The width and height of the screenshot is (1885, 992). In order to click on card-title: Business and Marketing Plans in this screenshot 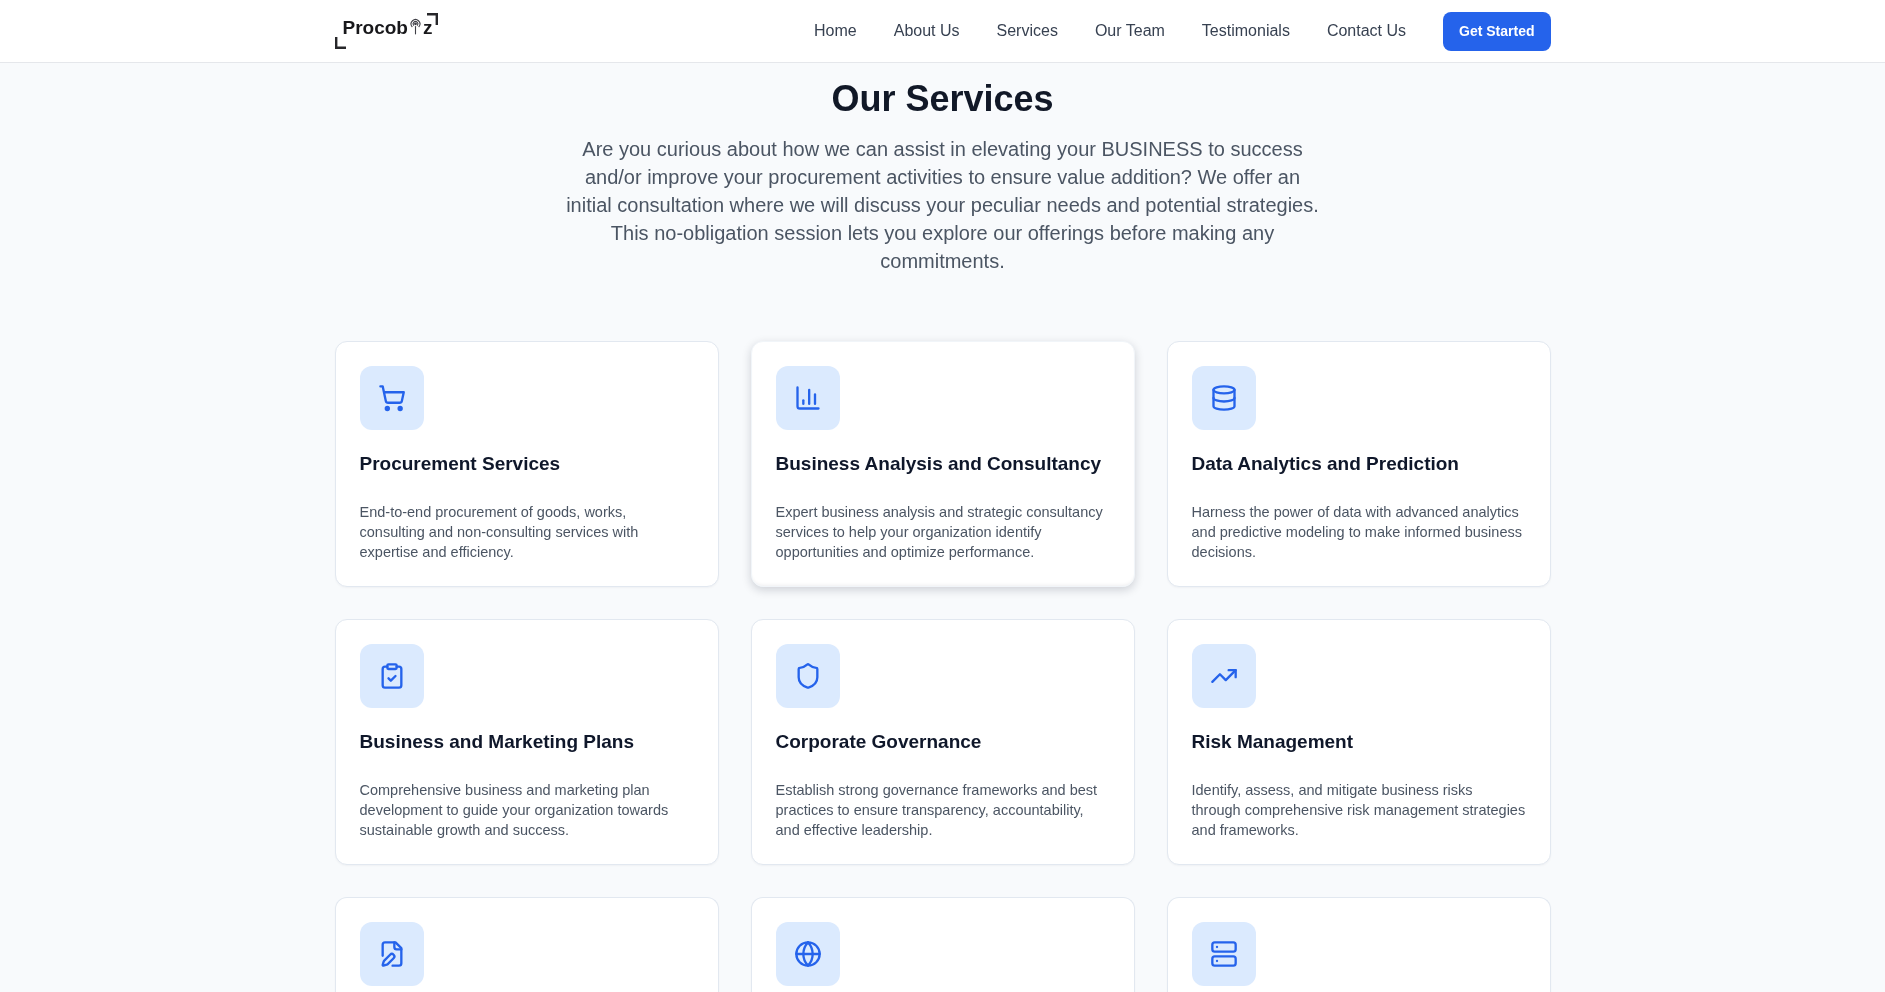, I will do `click(497, 742)`.